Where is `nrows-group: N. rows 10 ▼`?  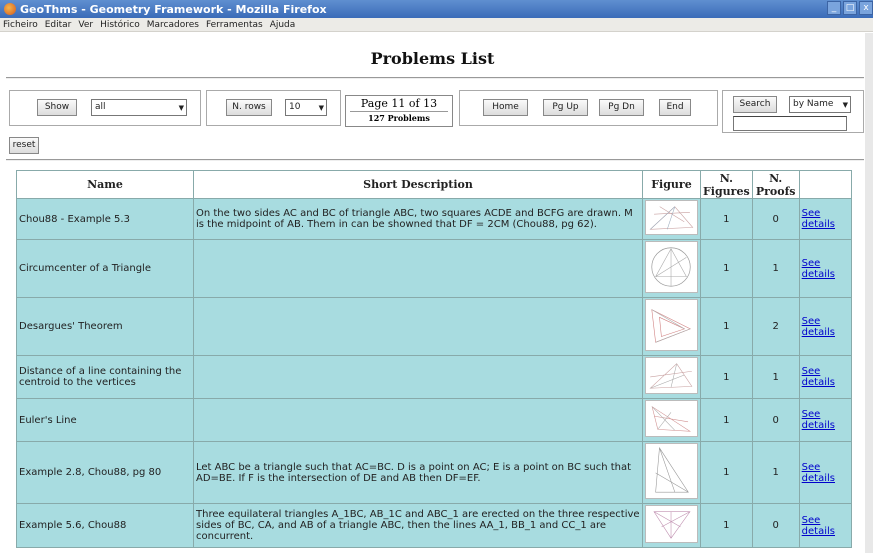 nrows-group: N. rows 10 ▼ is located at coordinates (273, 108).